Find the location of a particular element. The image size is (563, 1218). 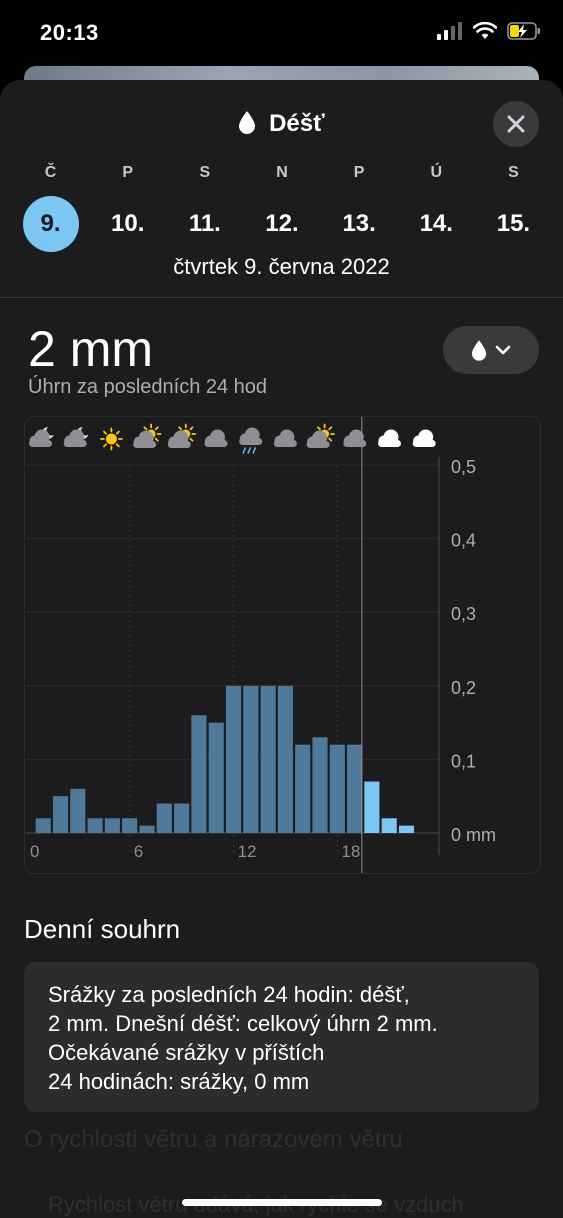

summary-line: 24 hodinách: srážky, 0 mm is located at coordinates (179, 1081).